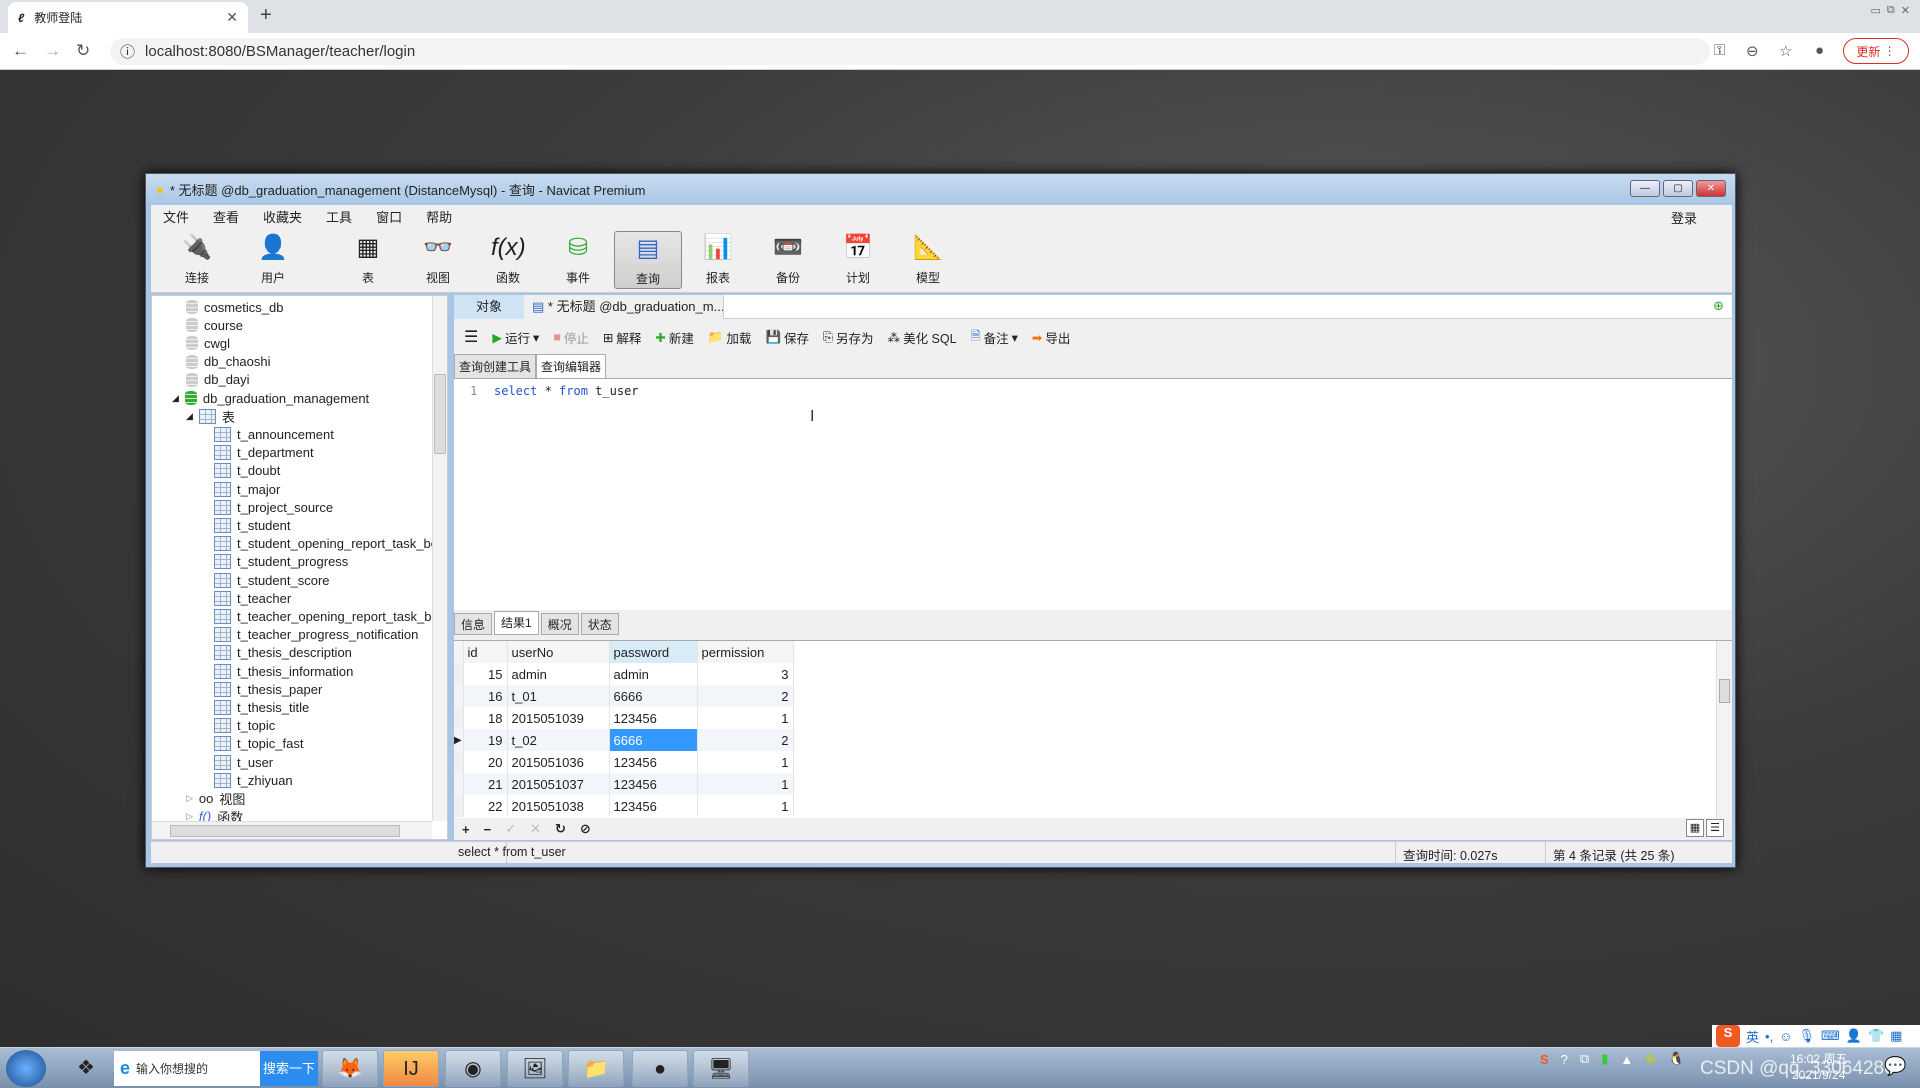 This screenshot has width=1920, height=1088. What do you see at coordinates (485, 806) in the screenshot?
I see `cell-id: 22` at bounding box center [485, 806].